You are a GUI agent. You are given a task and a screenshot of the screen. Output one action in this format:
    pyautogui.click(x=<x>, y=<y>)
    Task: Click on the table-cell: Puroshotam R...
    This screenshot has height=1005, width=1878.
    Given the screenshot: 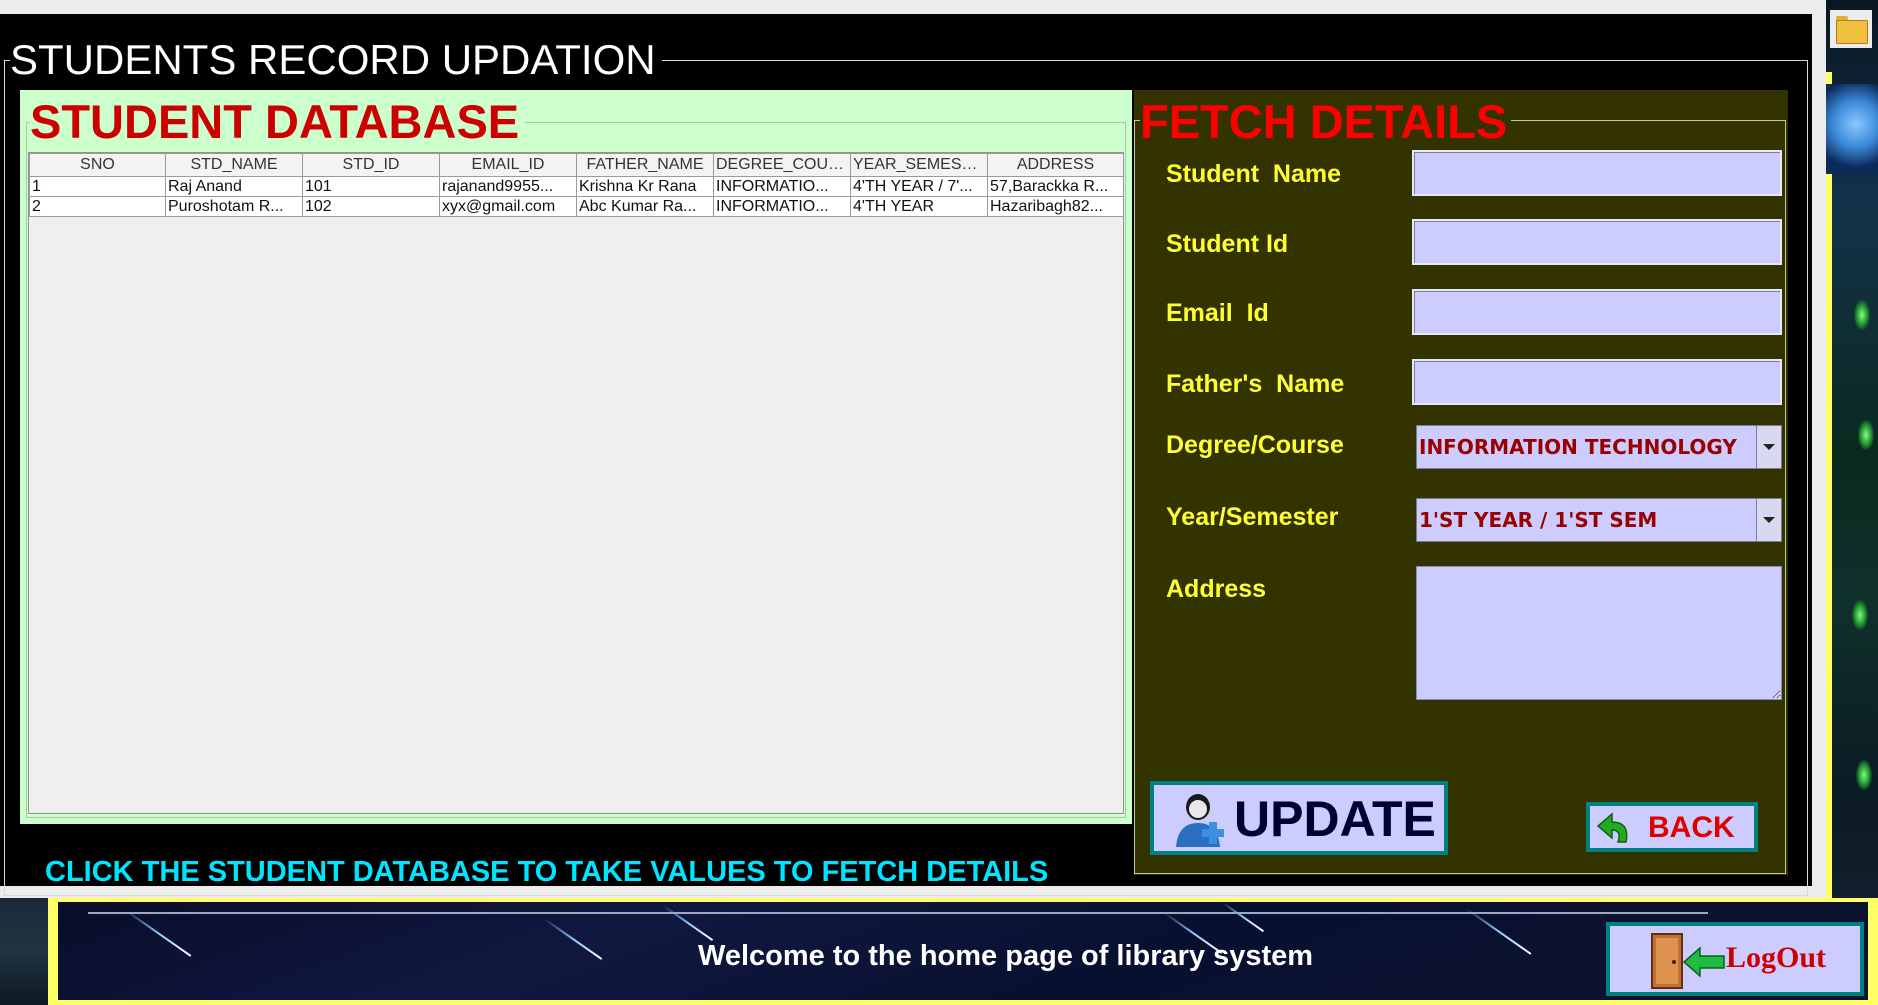 What is the action you would take?
    pyautogui.click(x=234, y=206)
    